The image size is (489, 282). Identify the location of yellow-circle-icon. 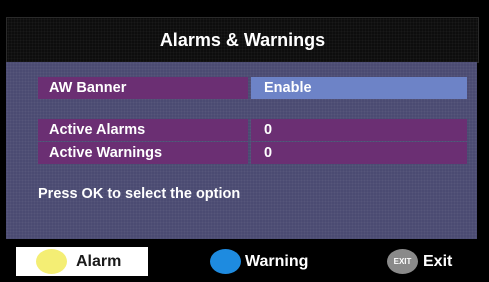
(51, 261).